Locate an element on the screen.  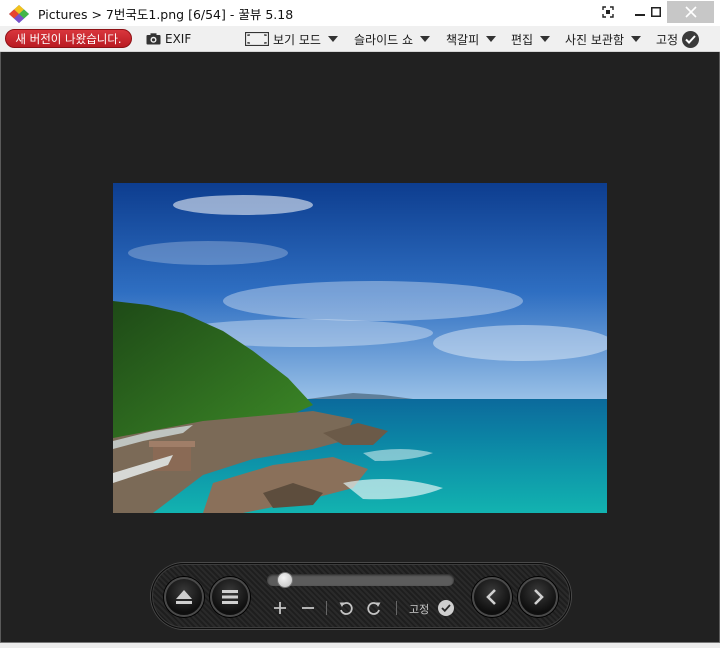
rotate-left-icon is located at coordinates (346, 608).